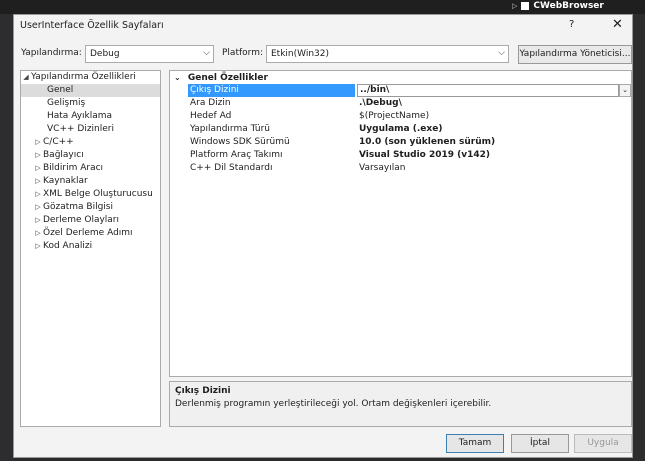  What do you see at coordinates (58, 142) in the screenshot?
I see `tree-item-label: C/C++` at bounding box center [58, 142].